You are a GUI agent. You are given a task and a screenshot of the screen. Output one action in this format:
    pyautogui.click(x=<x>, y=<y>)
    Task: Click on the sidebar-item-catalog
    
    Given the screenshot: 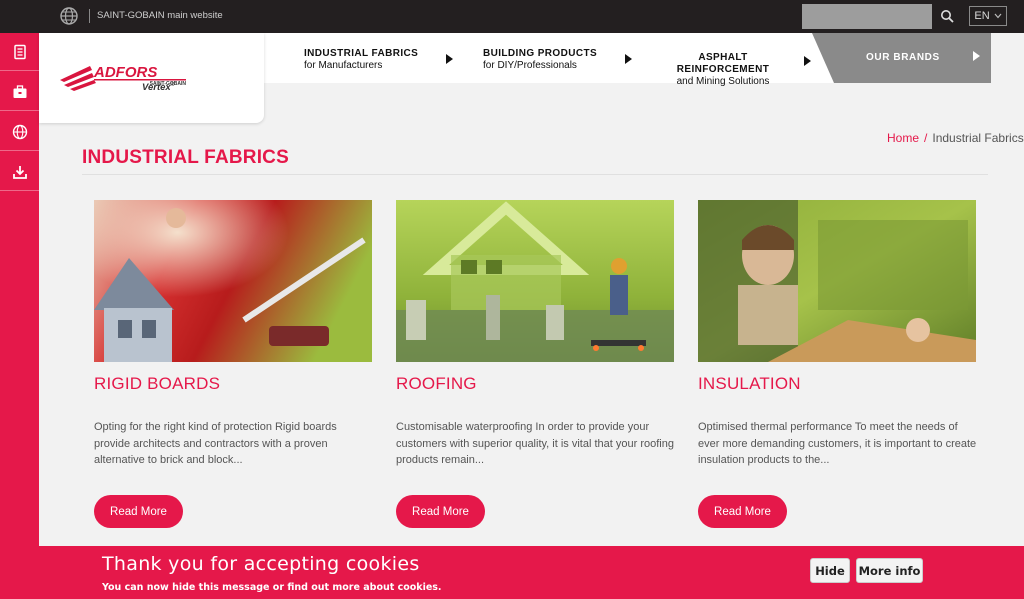 What is the action you would take?
    pyautogui.click(x=19, y=52)
    